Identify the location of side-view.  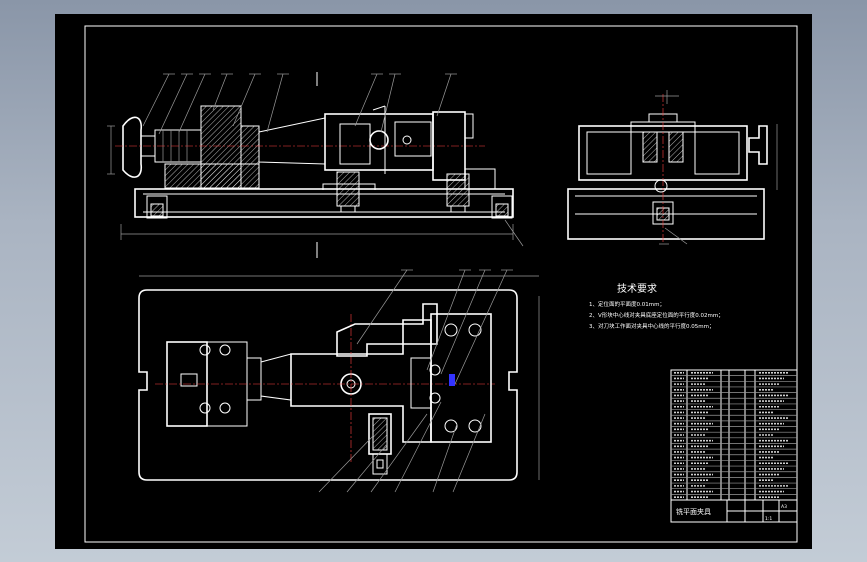
(672, 167).